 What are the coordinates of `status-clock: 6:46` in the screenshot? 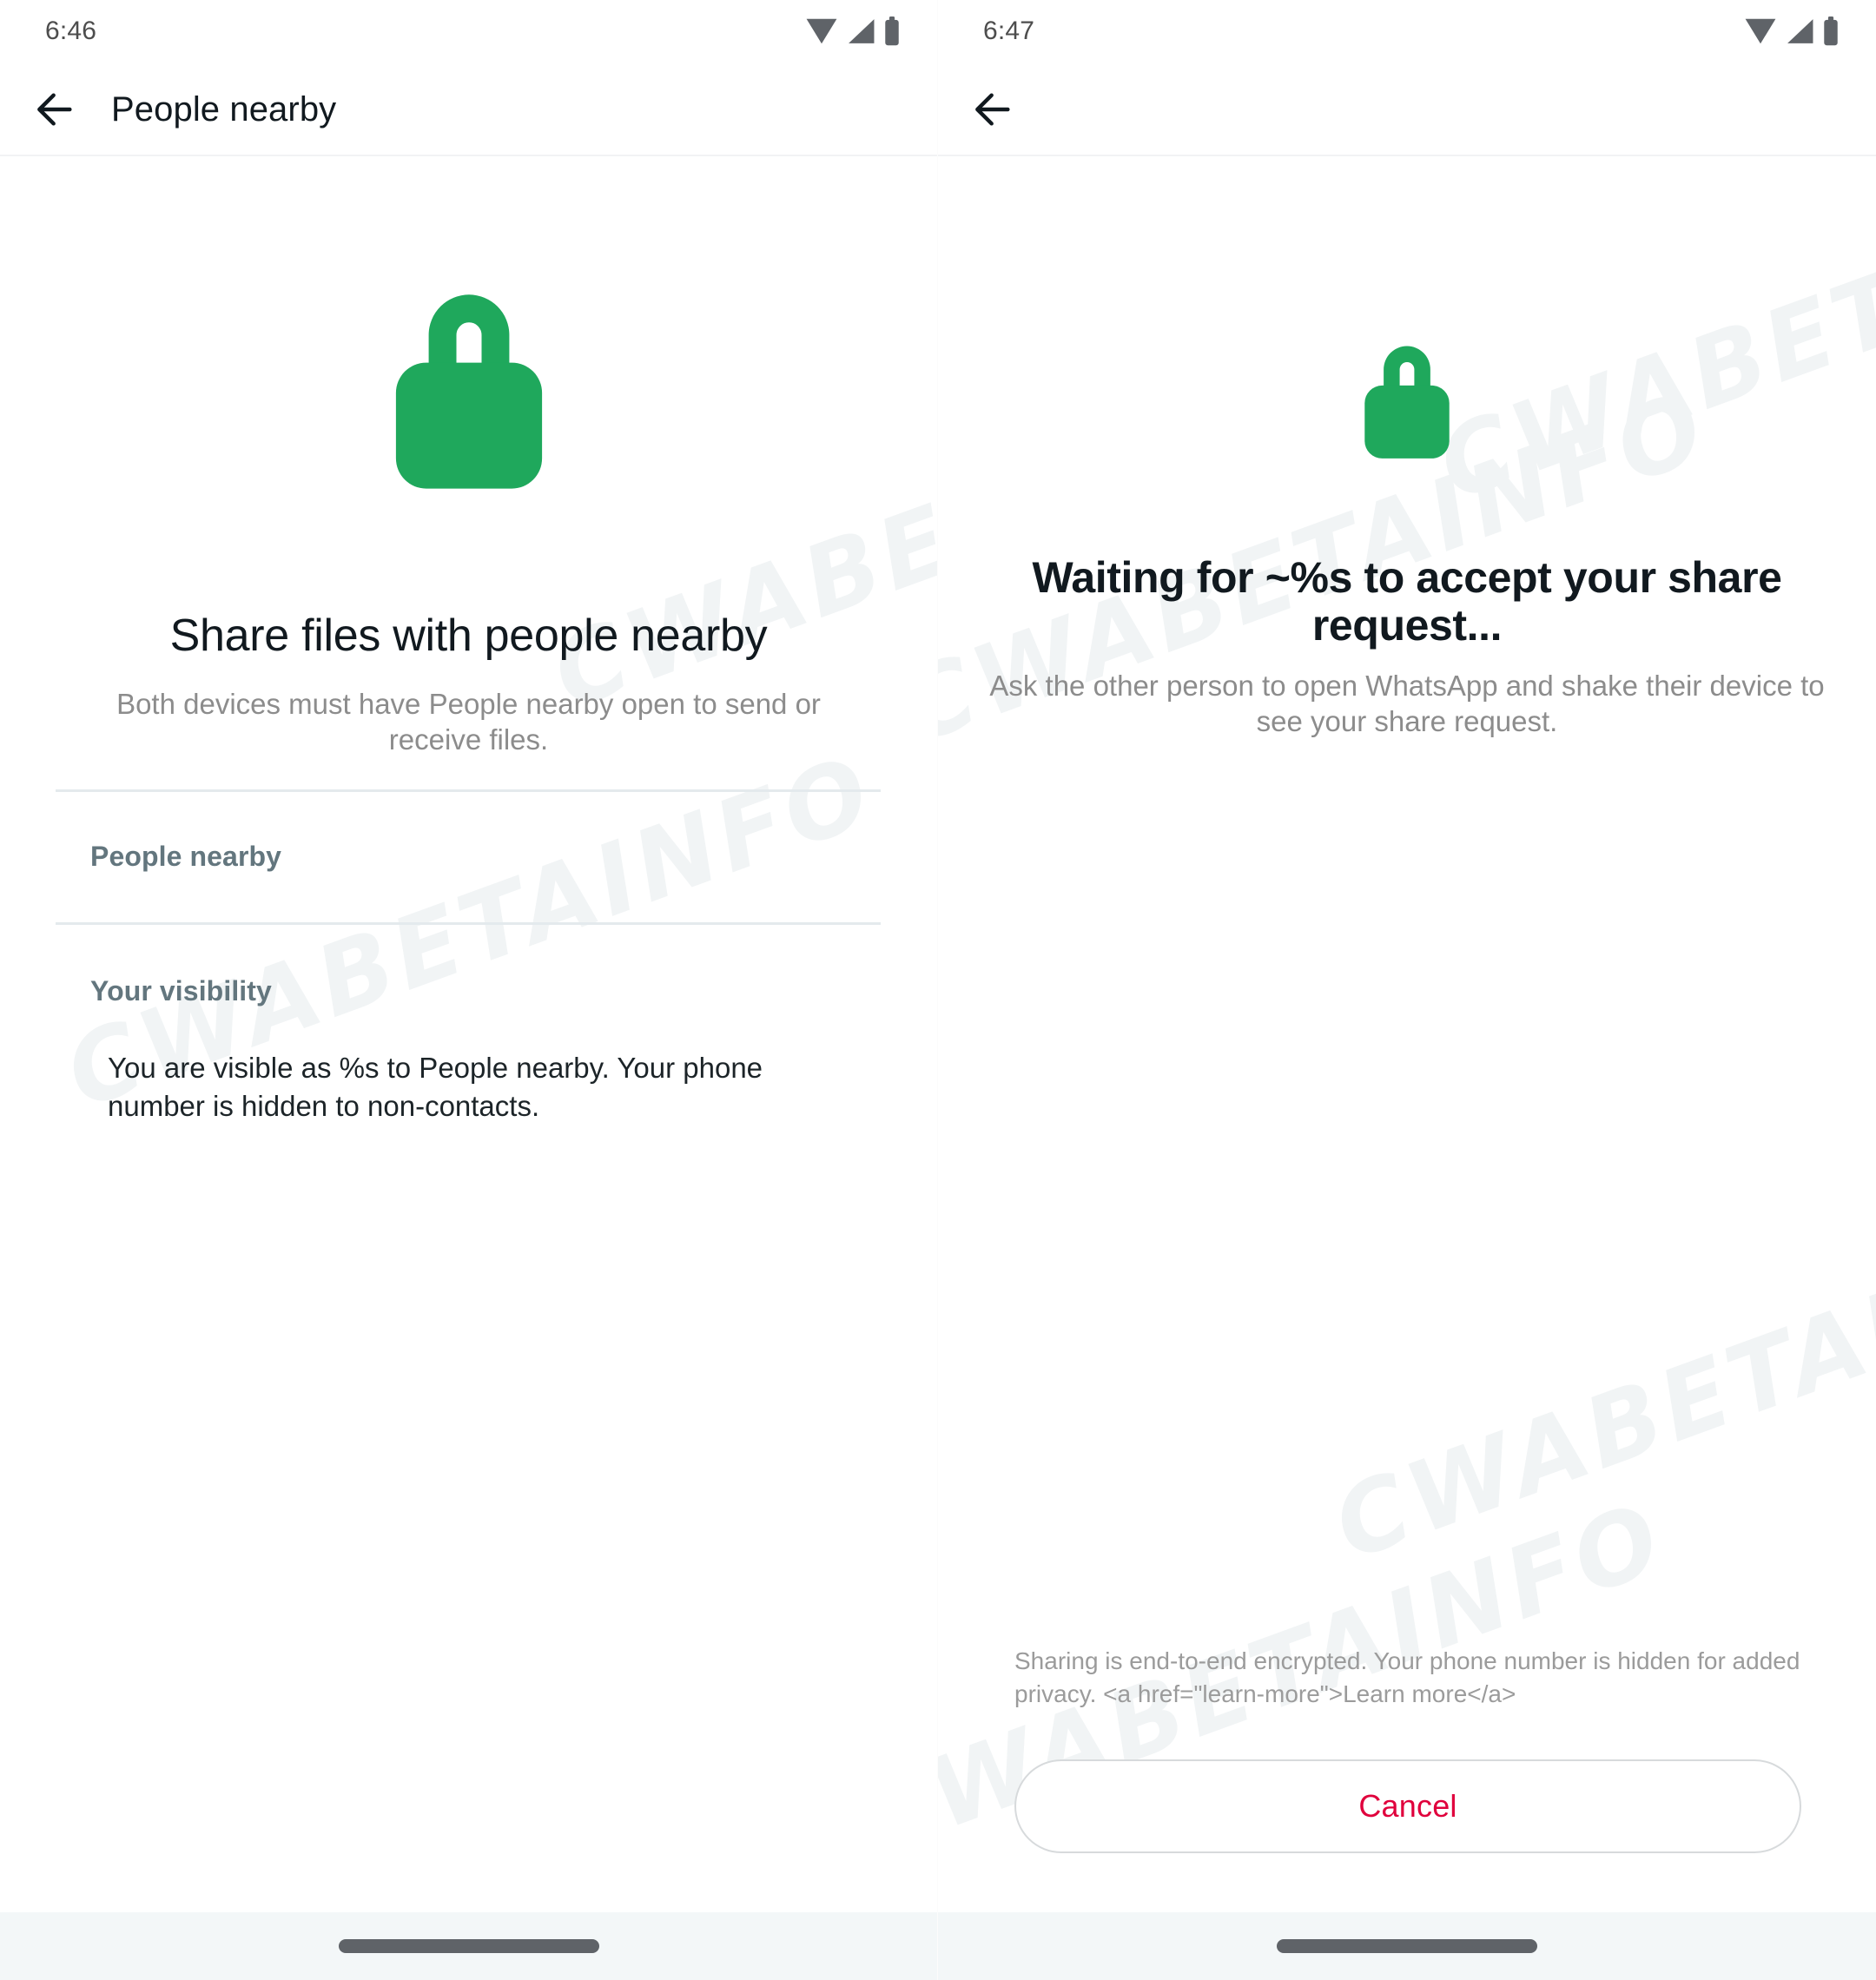 It's located at (71, 31).